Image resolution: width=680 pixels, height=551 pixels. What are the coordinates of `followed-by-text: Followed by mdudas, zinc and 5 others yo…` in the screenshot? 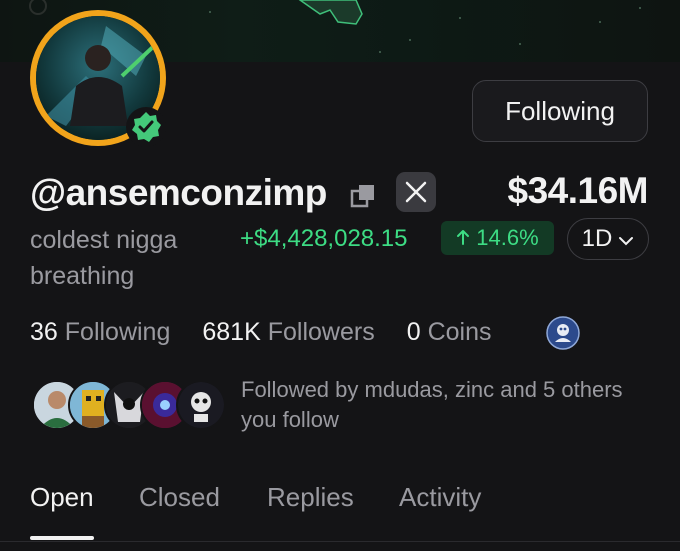 It's located at (446, 405).